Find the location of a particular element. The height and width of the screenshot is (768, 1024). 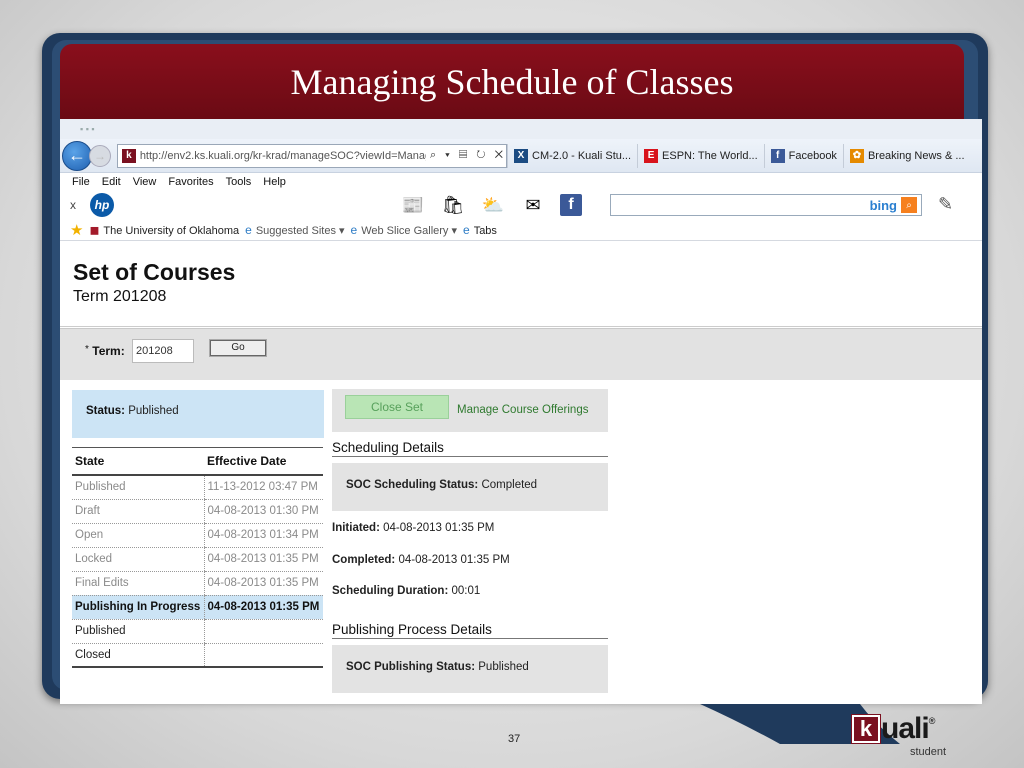

status-label: Status: is located at coordinates (105, 411).